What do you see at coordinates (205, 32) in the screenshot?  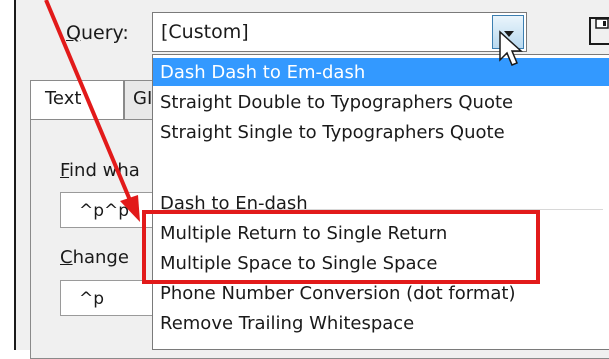 I see `query-selected-value: [Custom]` at bounding box center [205, 32].